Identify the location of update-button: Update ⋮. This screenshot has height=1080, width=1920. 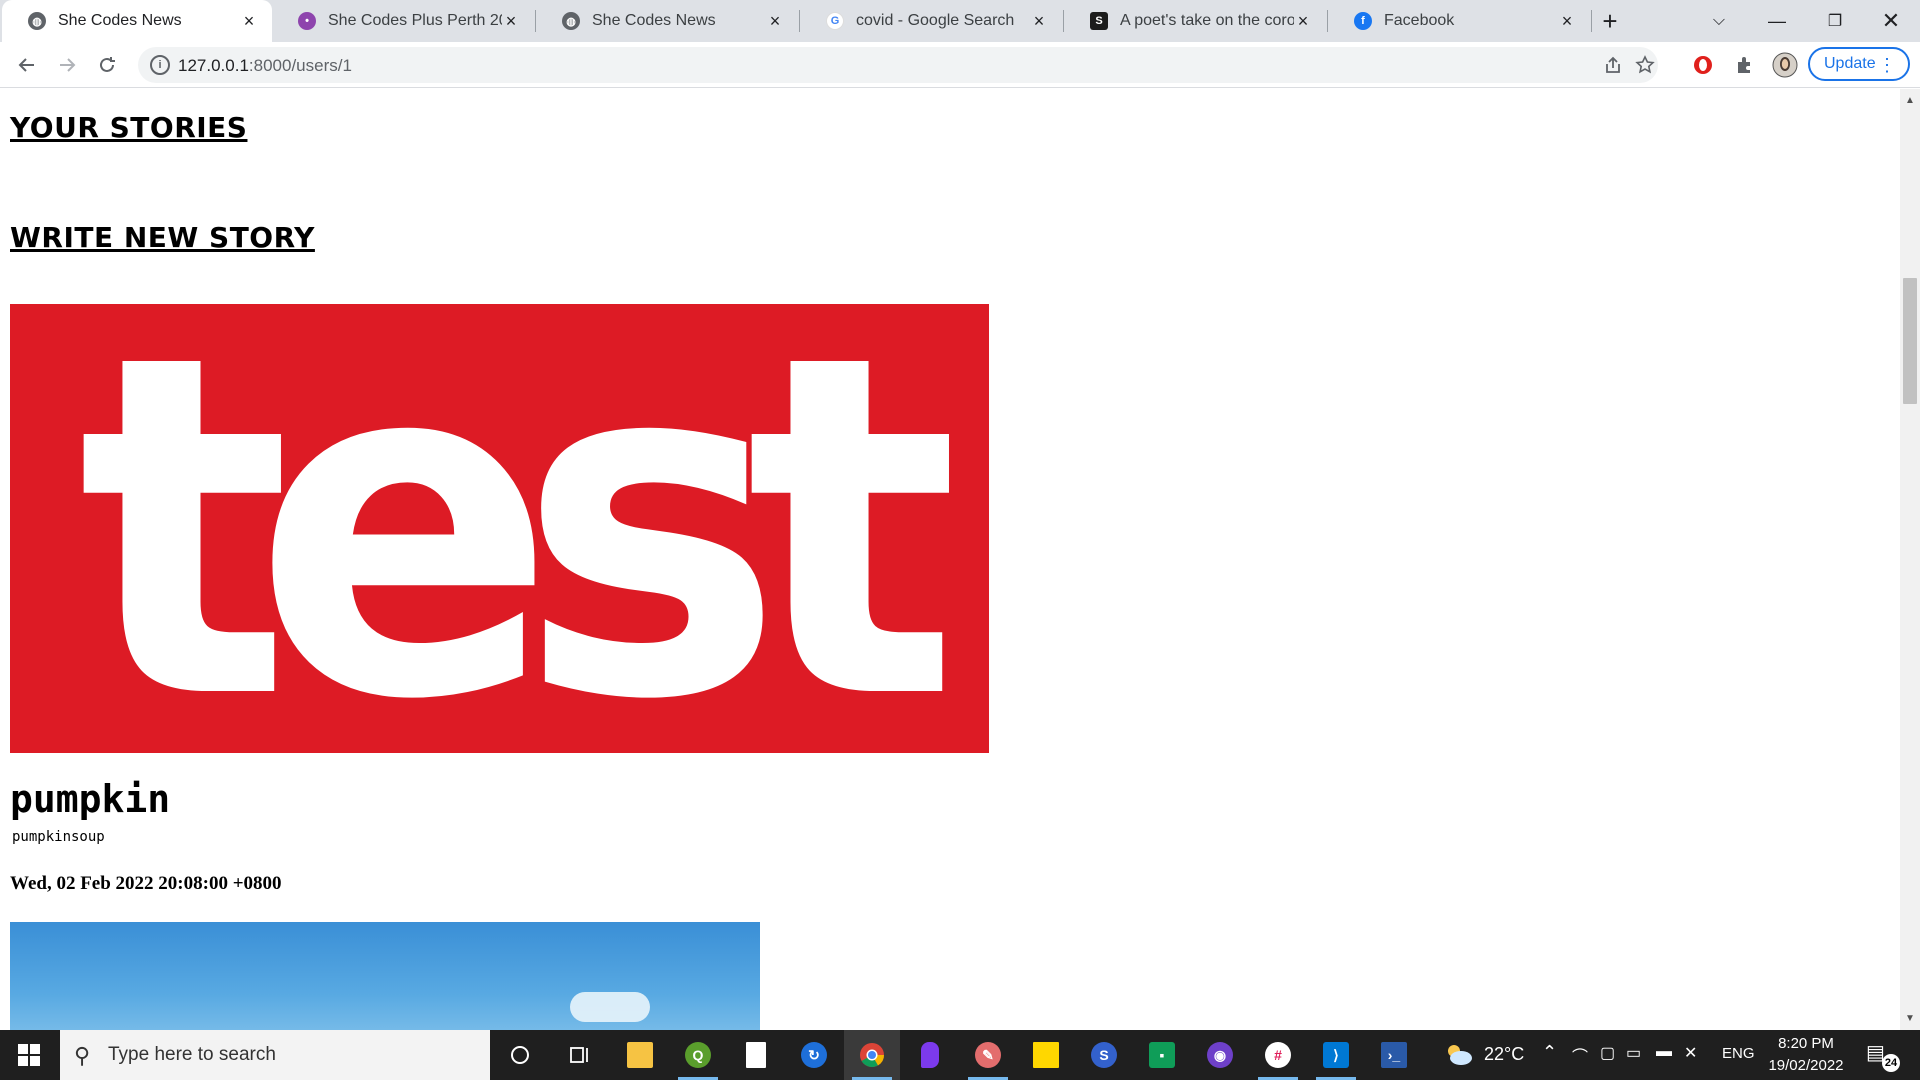
(1859, 64).